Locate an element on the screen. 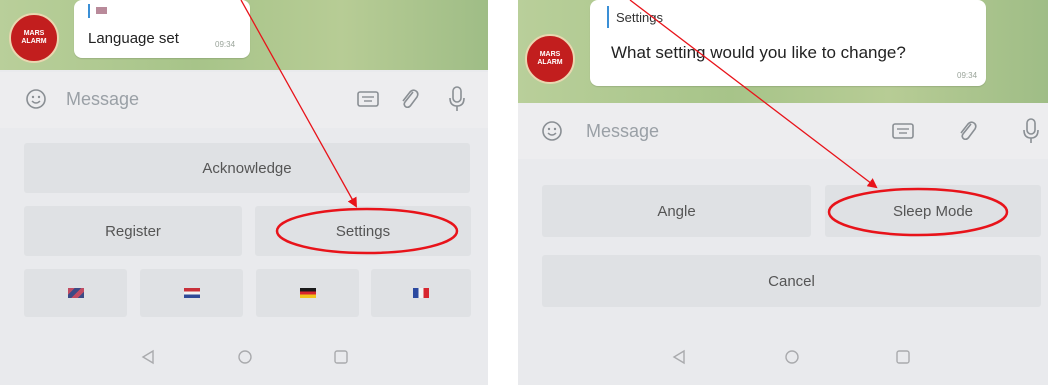 The height and width of the screenshot is (385, 1048). nl-flag-icon is located at coordinates (191, 293).